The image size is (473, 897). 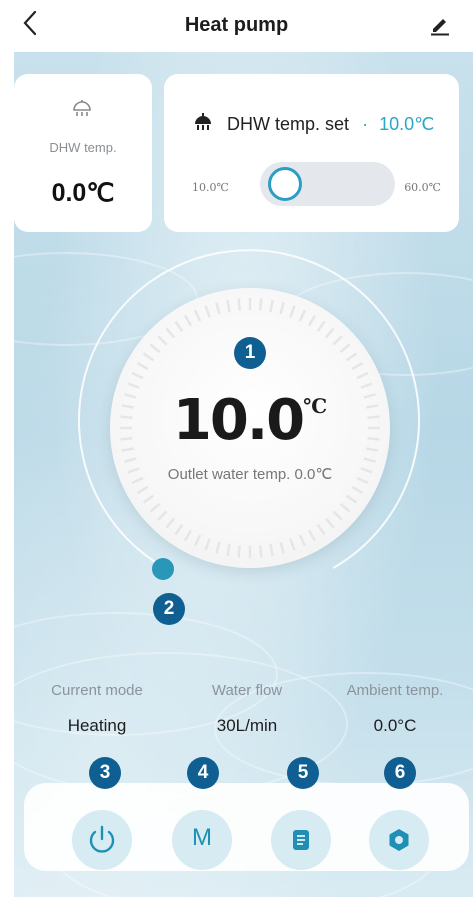 I want to click on ambient-temp-value: 0.0°C, so click(x=395, y=725).